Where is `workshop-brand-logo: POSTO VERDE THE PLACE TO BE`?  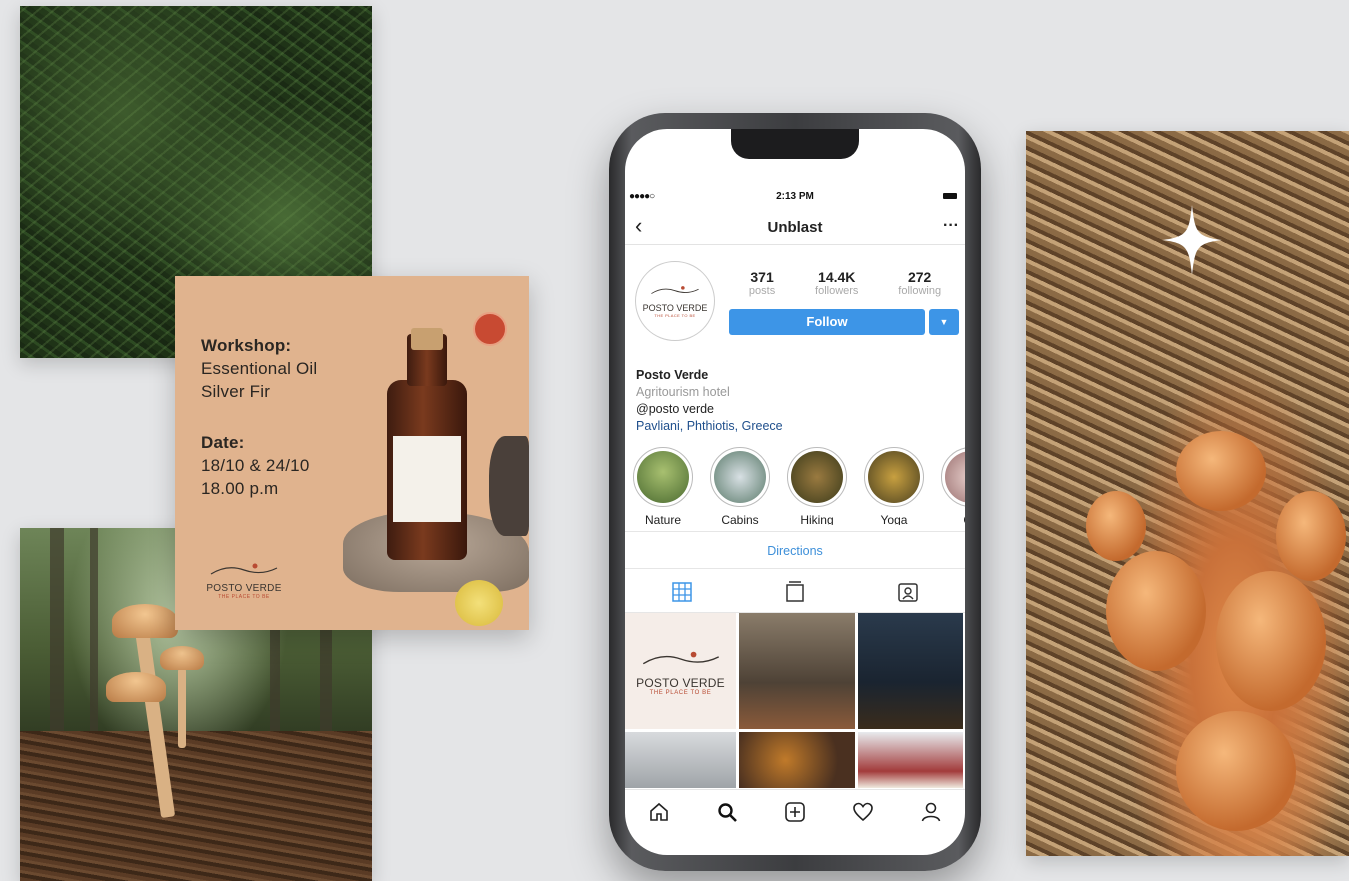 workshop-brand-logo: POSTO VERDE THE PLACE TO BE is located at coordinates (244, 581).